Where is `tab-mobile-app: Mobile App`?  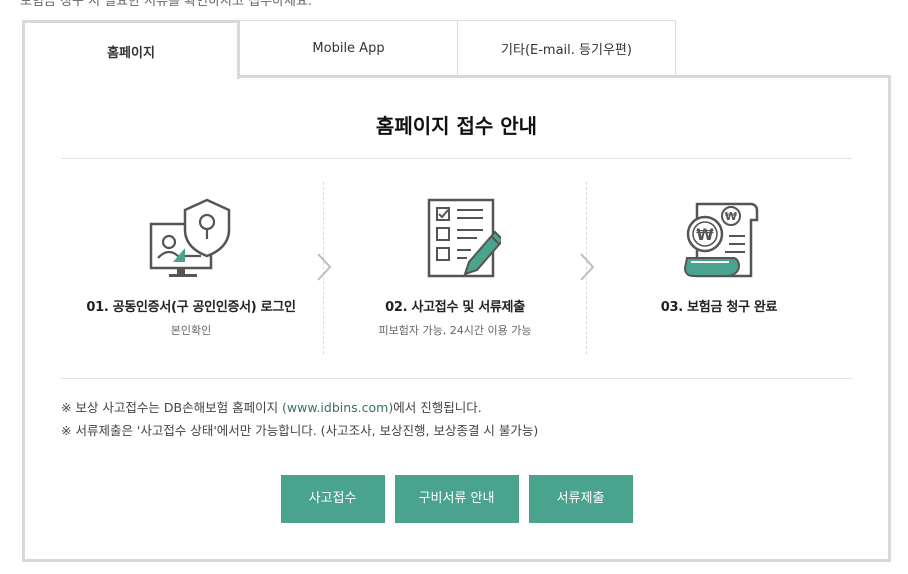 tab-mobile-app: Mobile App is located at coordinates (349, 48).